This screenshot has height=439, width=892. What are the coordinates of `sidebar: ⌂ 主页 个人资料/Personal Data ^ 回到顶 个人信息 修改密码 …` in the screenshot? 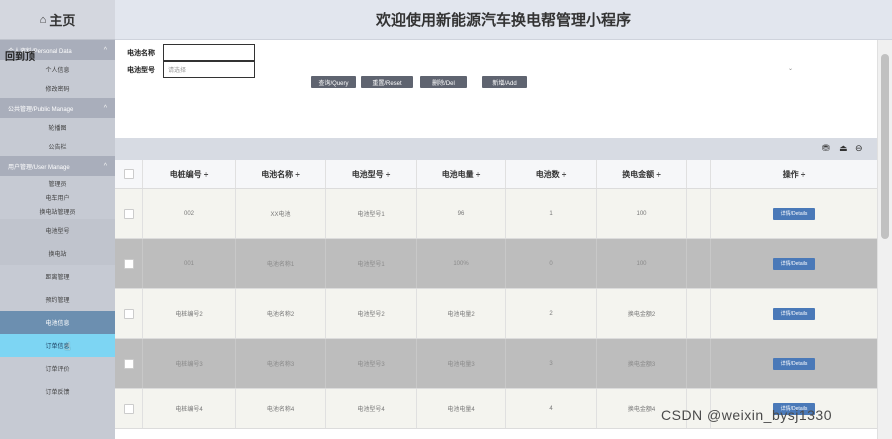 It's located at (57, 219).